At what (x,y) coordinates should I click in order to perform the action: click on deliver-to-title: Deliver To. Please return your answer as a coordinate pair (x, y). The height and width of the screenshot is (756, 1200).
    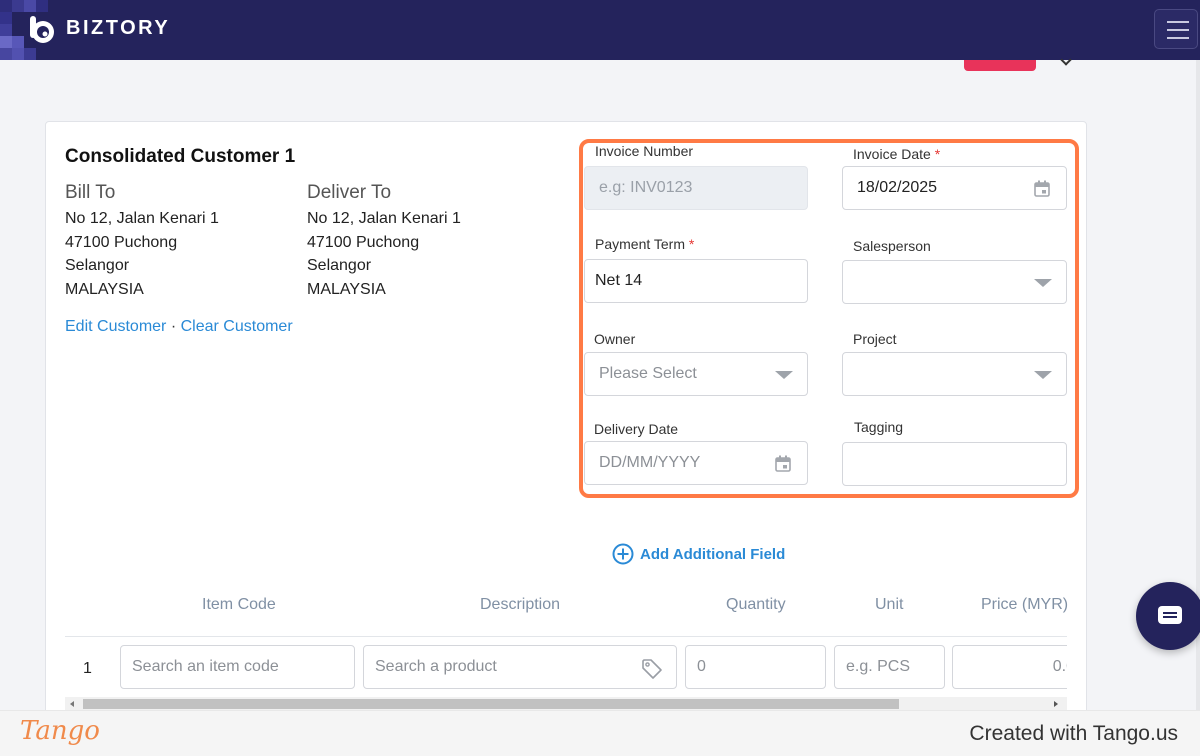
    Looking at the image, I should click on (349, 192).